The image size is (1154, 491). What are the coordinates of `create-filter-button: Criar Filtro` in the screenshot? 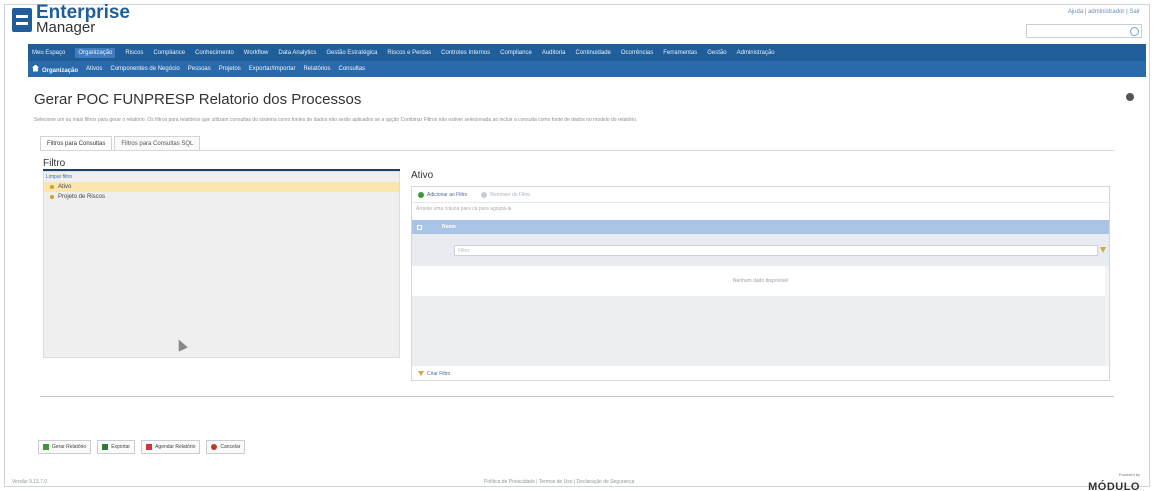 It's located at (760, 373).